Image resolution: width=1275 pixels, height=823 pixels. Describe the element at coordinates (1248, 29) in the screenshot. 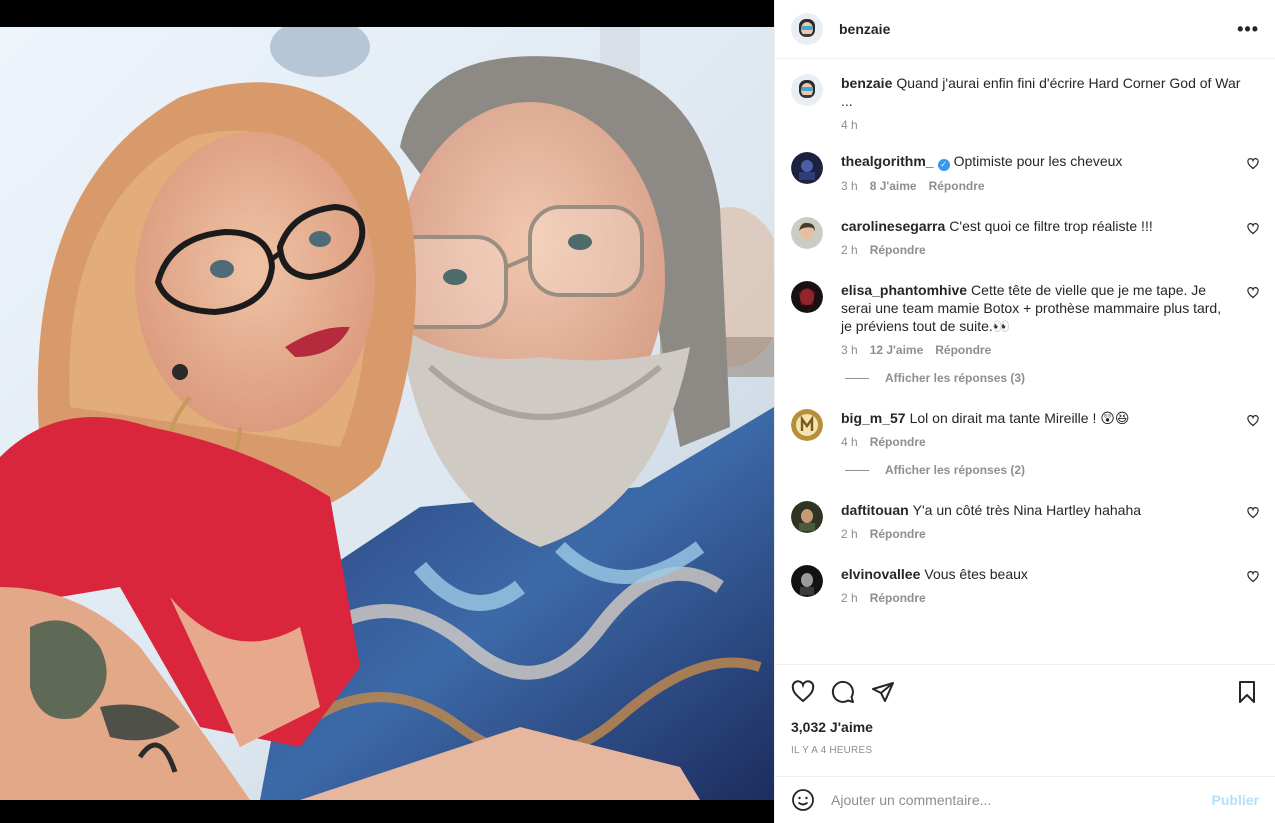

I see `more-options-button: •••` at that location.